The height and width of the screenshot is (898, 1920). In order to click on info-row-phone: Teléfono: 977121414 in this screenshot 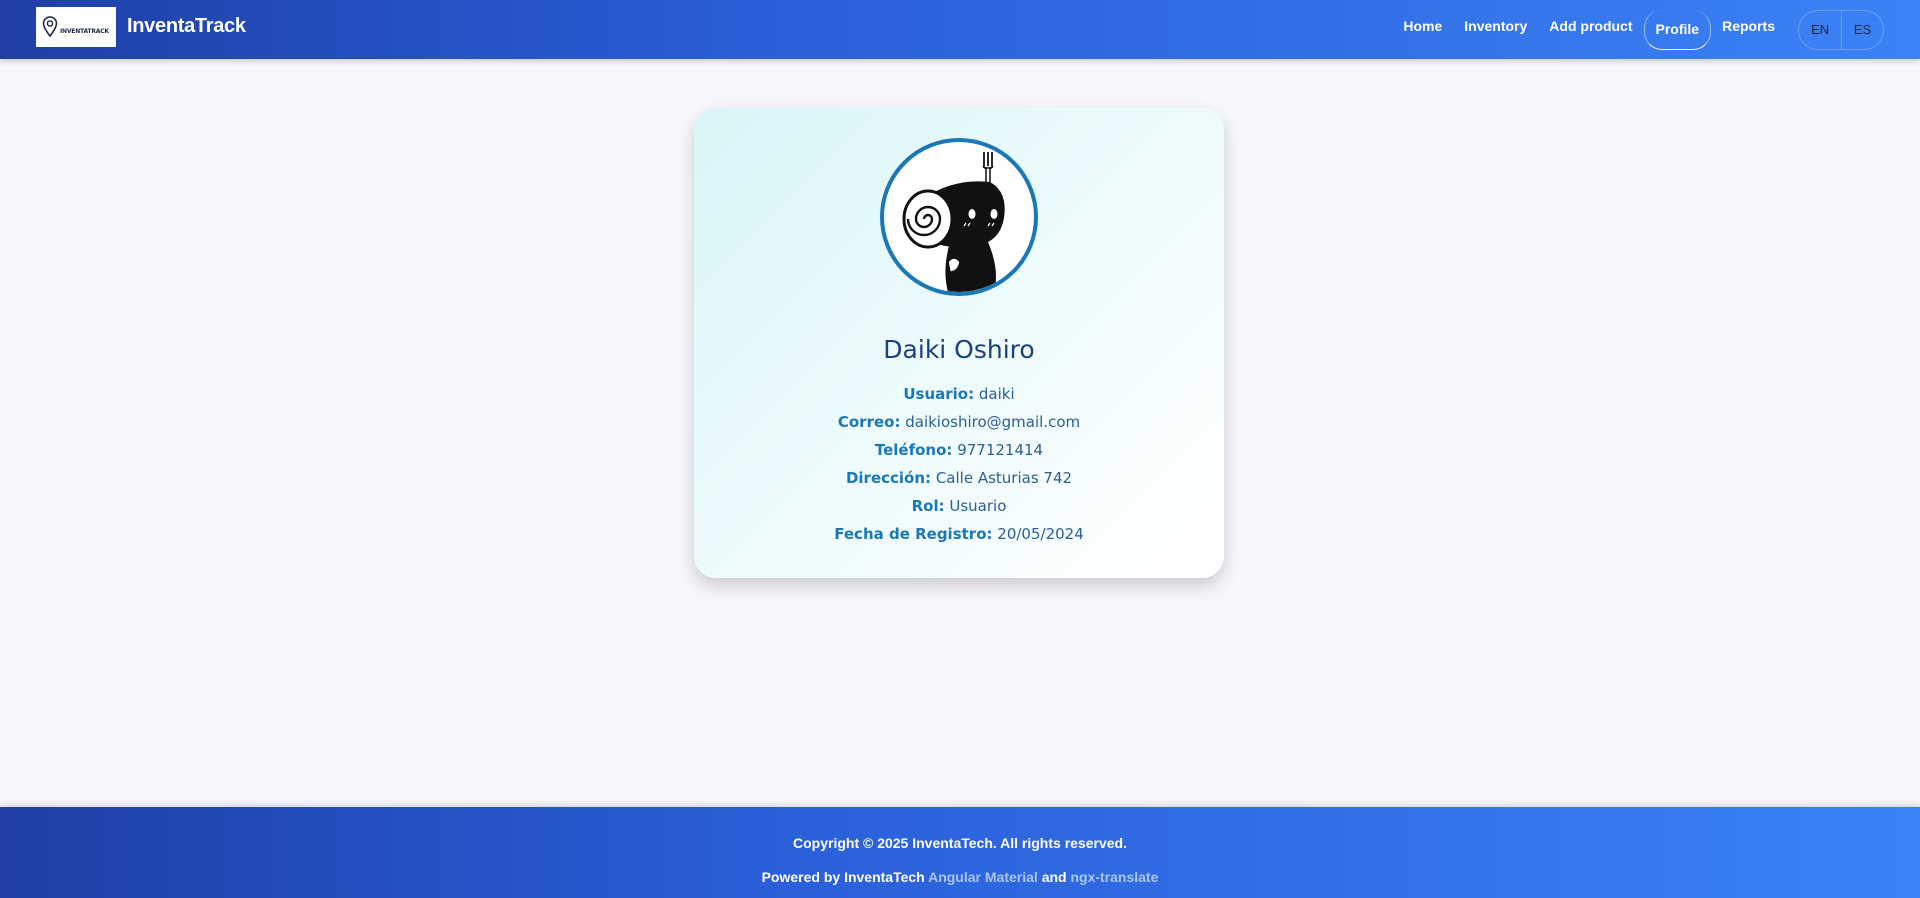, I will do `click(959, 450)`.